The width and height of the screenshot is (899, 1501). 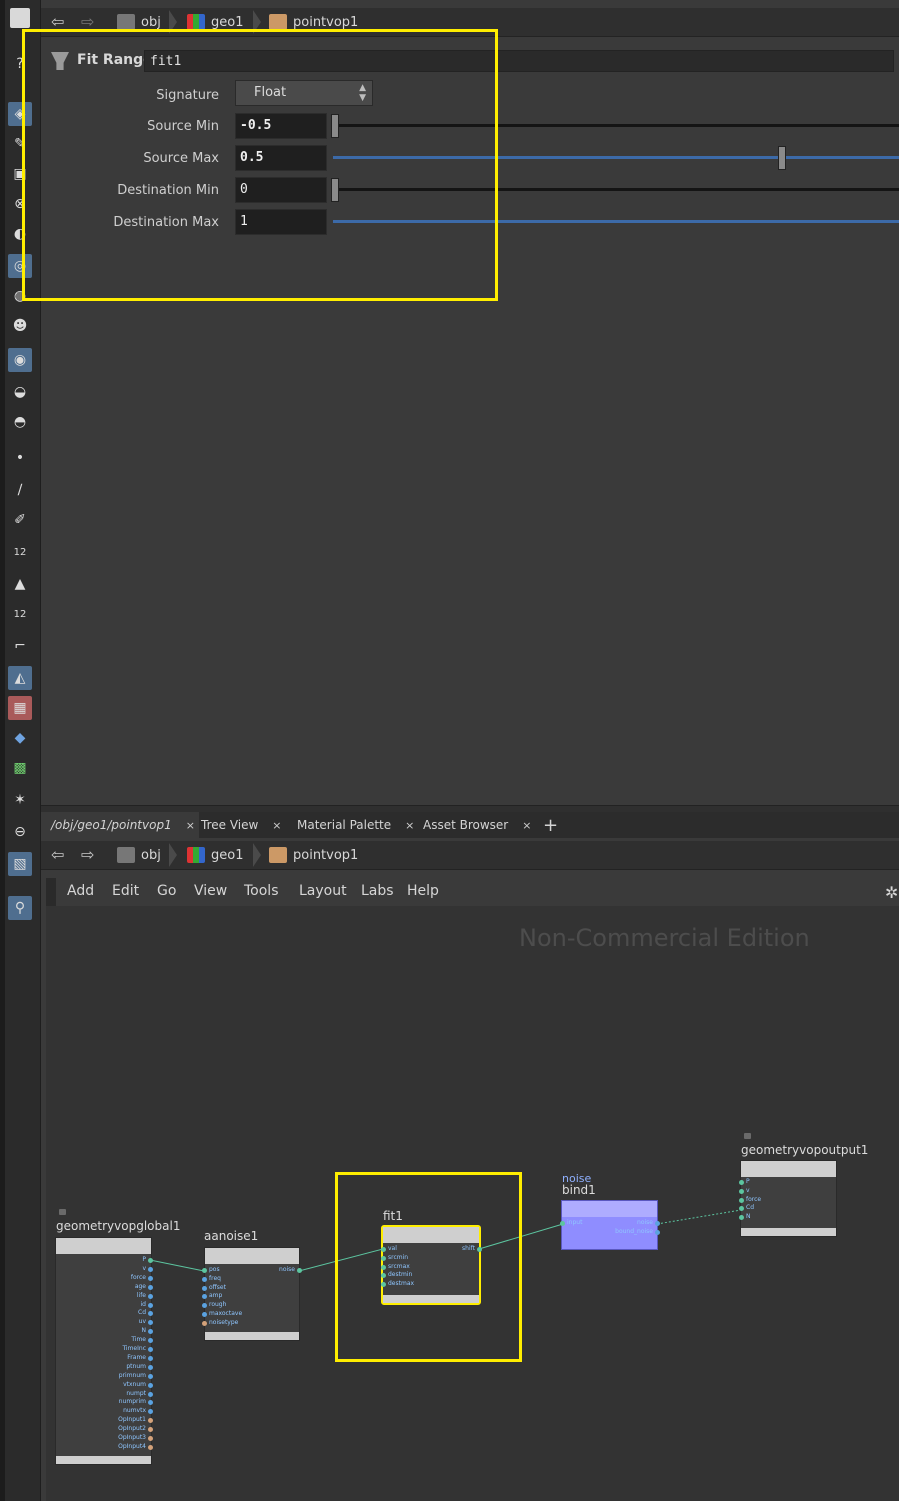 I want to click on port-label: noise, so click(x=287, y=1269).